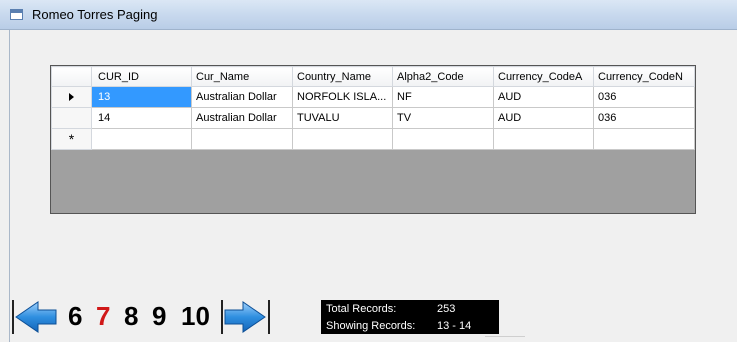 The width and height of the screenshot is (737, 342). Describe the element at coordinates (443, 76) in the screenshot. I see `column-header-alpha2-code: Alpha2_Code` at that location.